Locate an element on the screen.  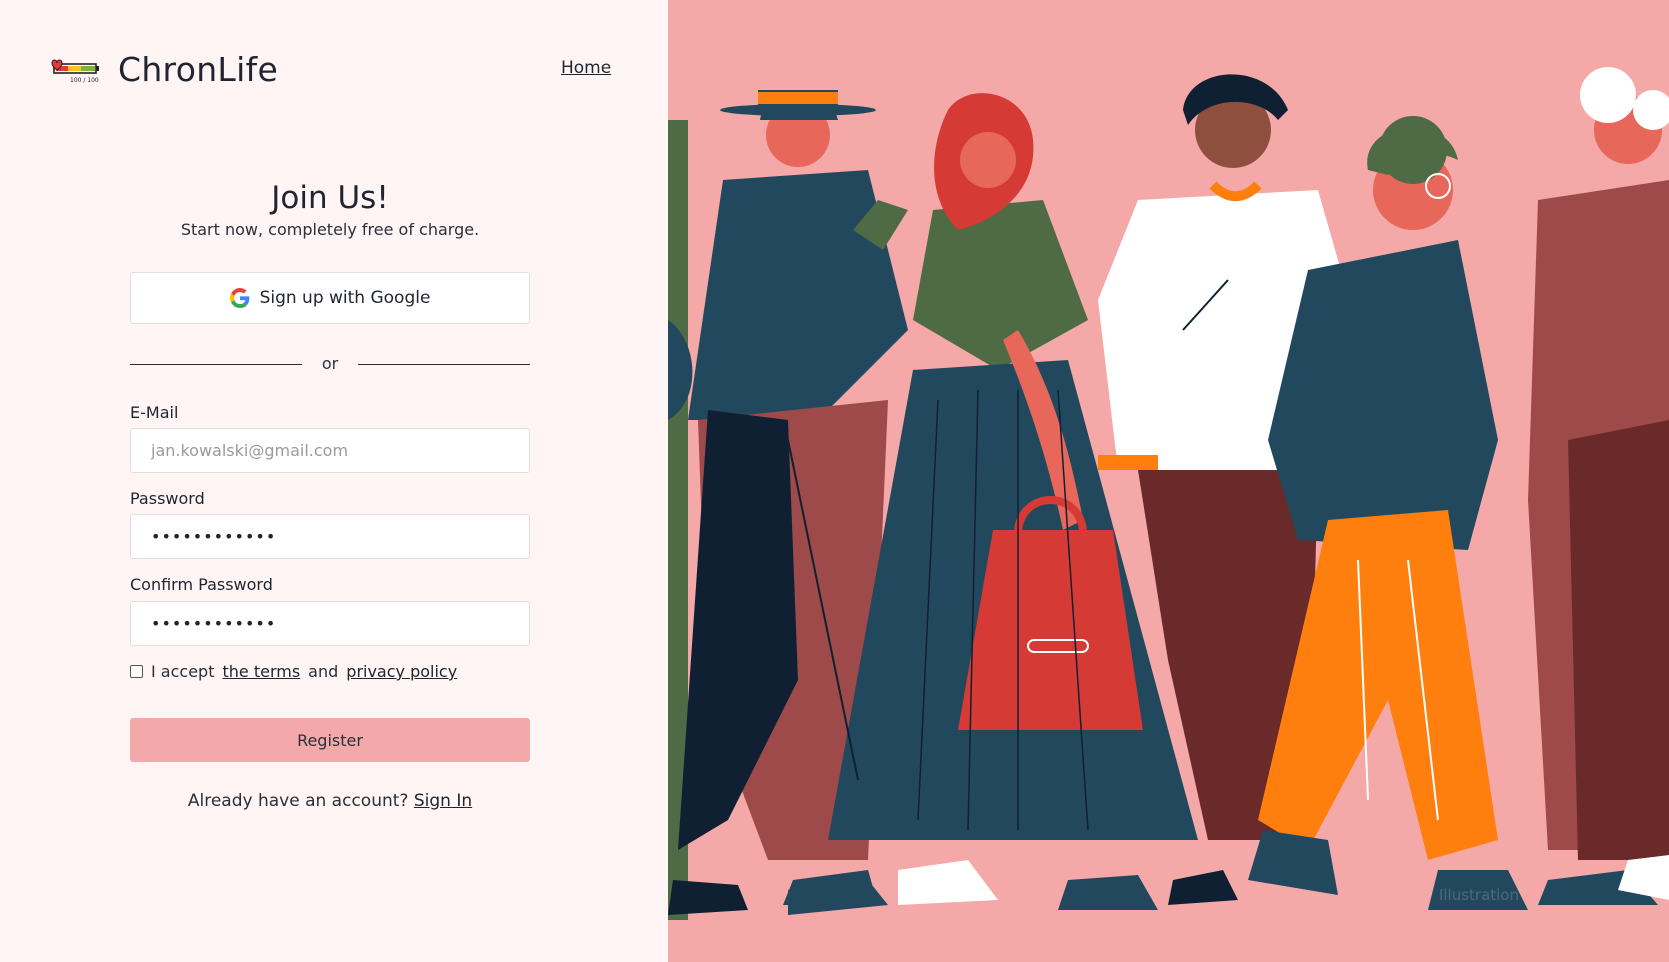
battery-heart-icon: 100 / 100 is located at coordinates (76, 70).